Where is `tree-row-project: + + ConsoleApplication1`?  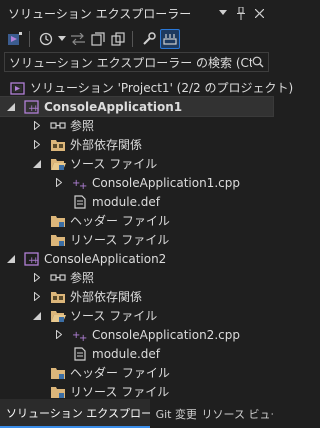 tree-row-project: + + ConsoleApplication1 is located at coordinates (137, 106).